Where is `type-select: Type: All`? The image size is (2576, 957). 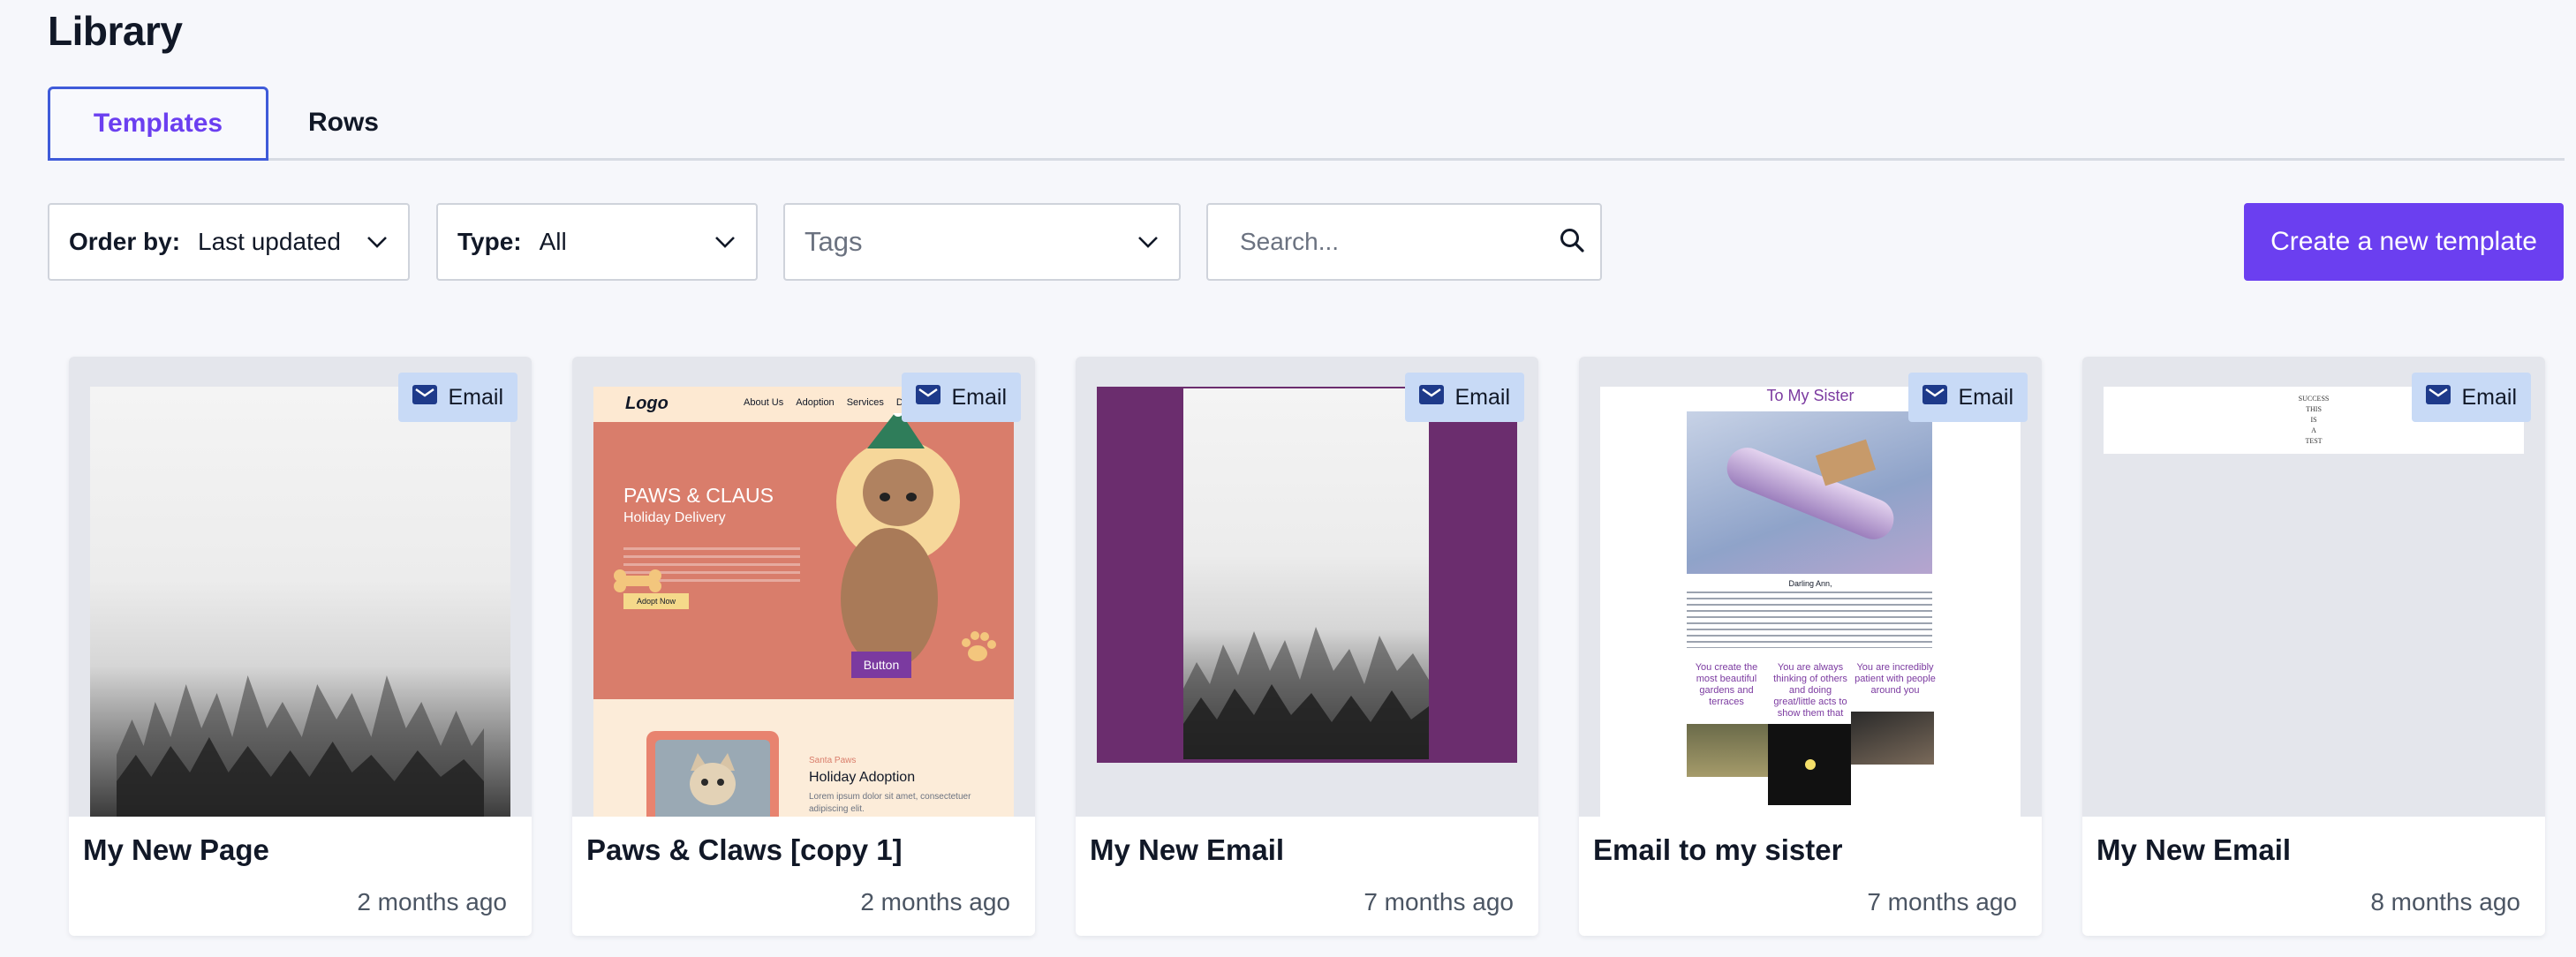
type-select: Type: All is located at coordinates (597, 242).